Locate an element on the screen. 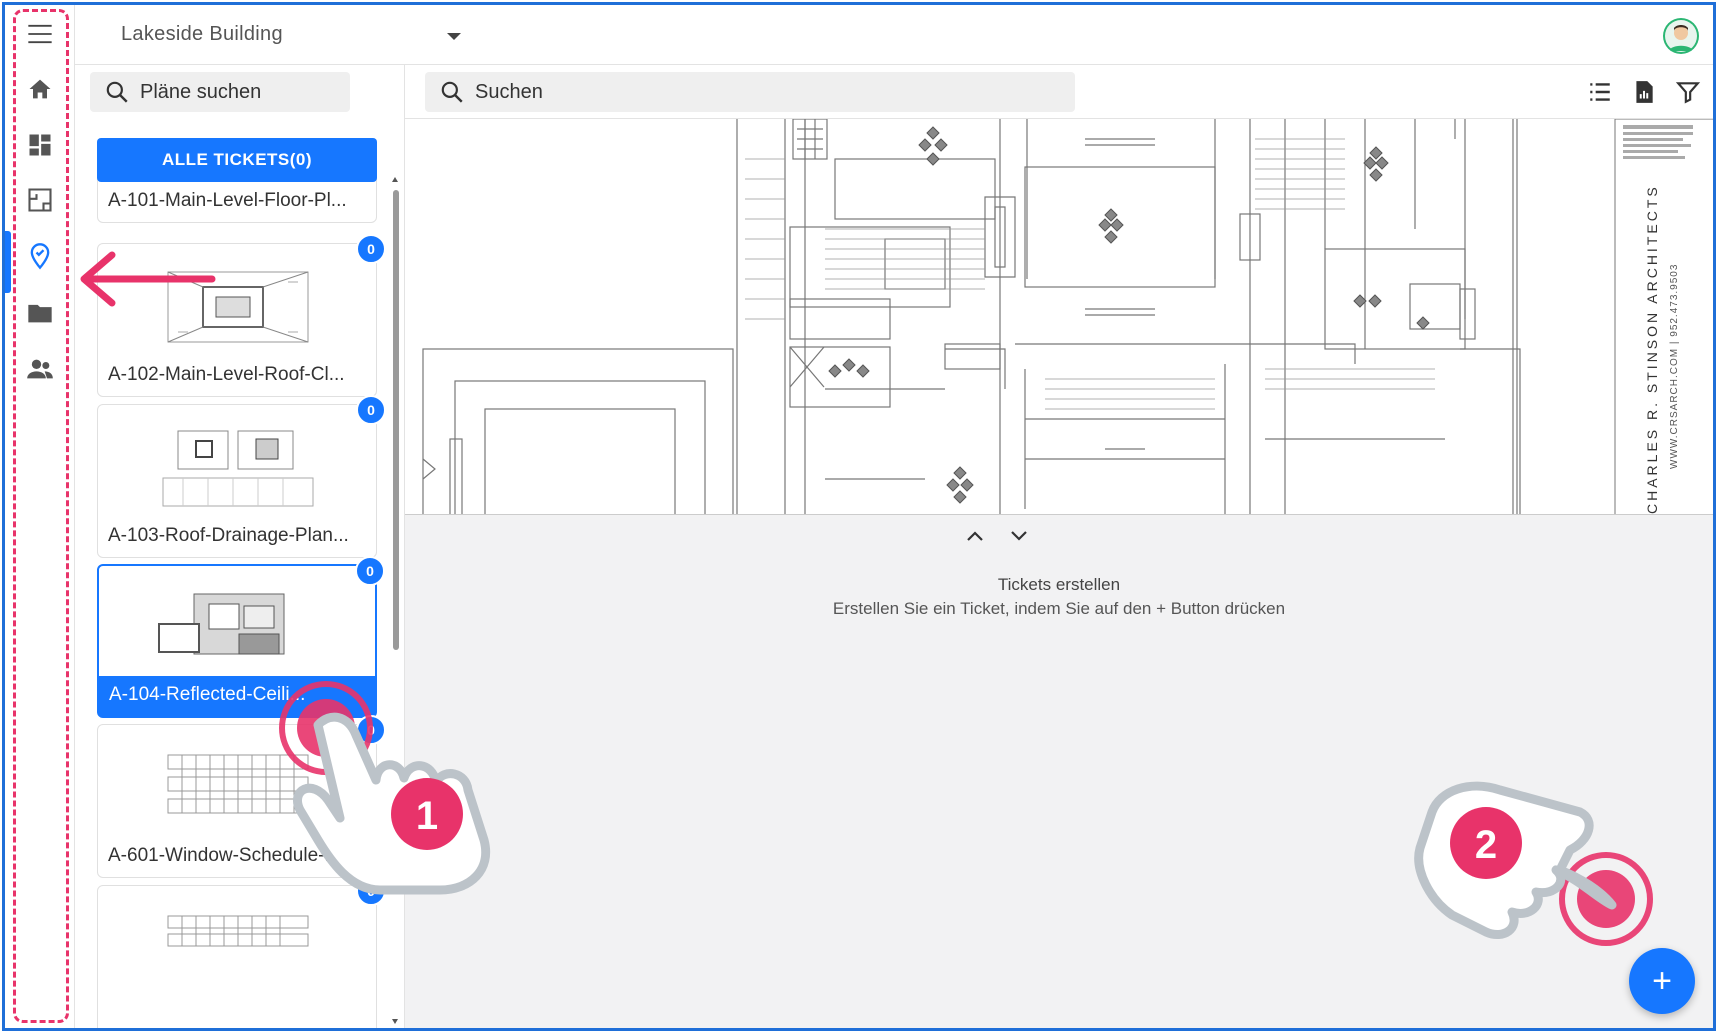 The height and width of the screenshot is (1033, 1718). list-icon is located at coordinates (1600, 92).